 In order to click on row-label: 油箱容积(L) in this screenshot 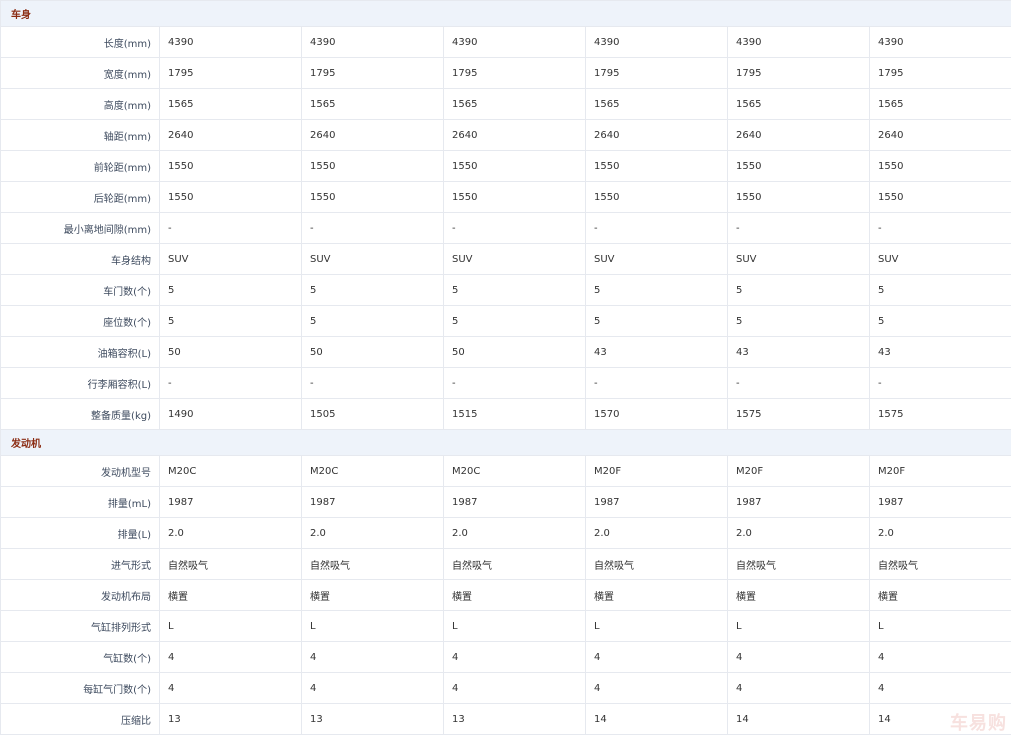, I will do `click(80, 352)`.